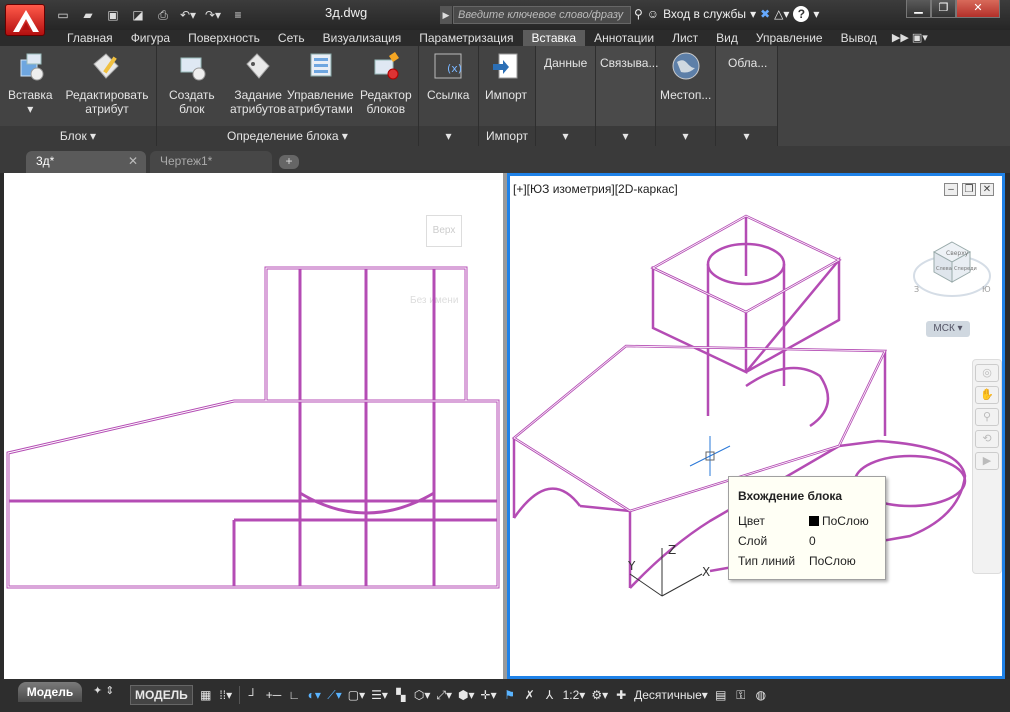  Describe the element at coordinates (506, 76) in the screenshot. I see `import-button: Импорт` at that location.